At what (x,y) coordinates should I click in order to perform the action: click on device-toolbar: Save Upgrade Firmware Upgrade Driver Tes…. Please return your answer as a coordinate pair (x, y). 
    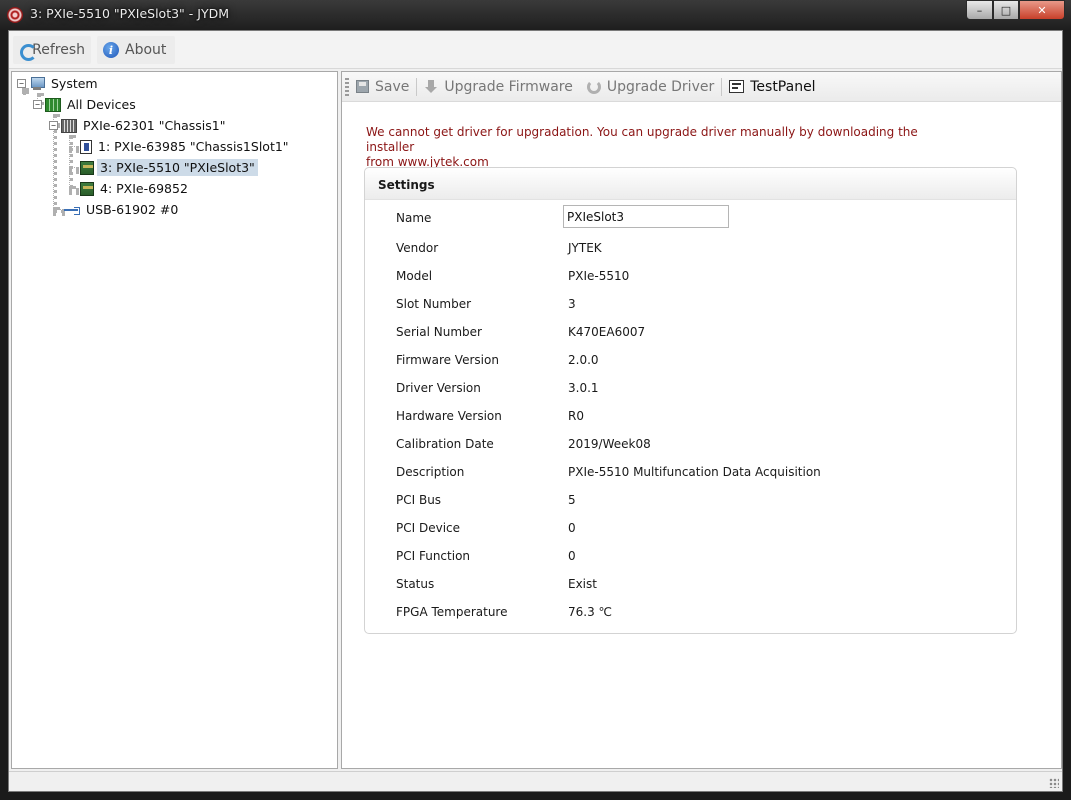
    Looking at the image, I should click on (701, 87).